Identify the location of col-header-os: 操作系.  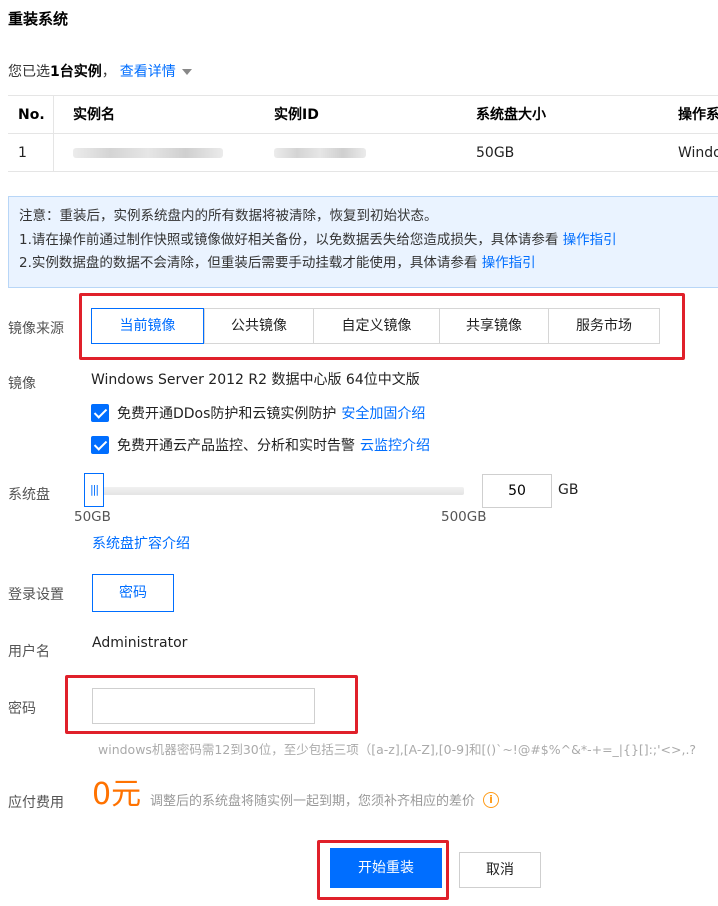
(698, 115).